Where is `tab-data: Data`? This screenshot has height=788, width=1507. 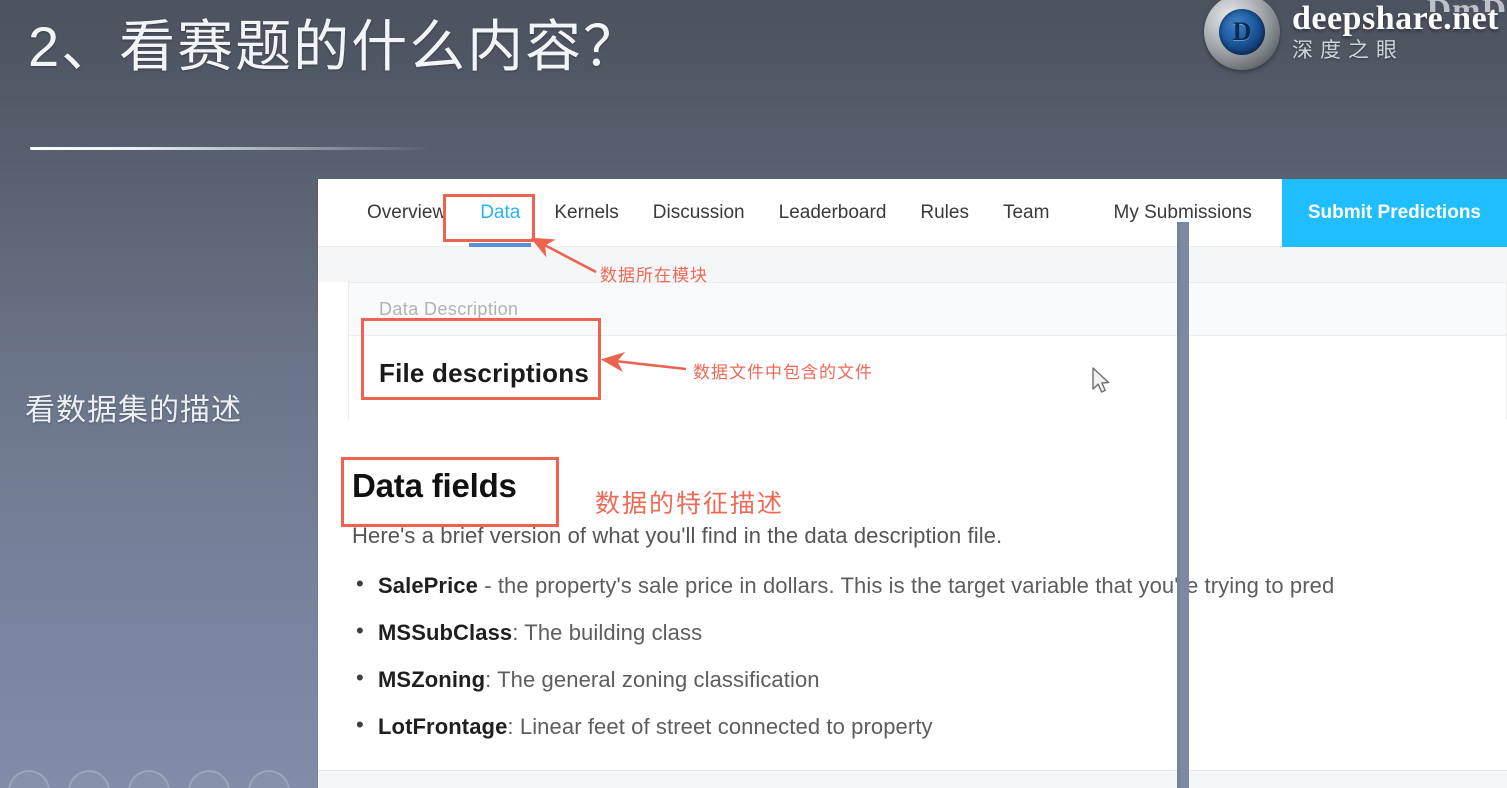 tab-data: Data is located at coordinates (500, 213).